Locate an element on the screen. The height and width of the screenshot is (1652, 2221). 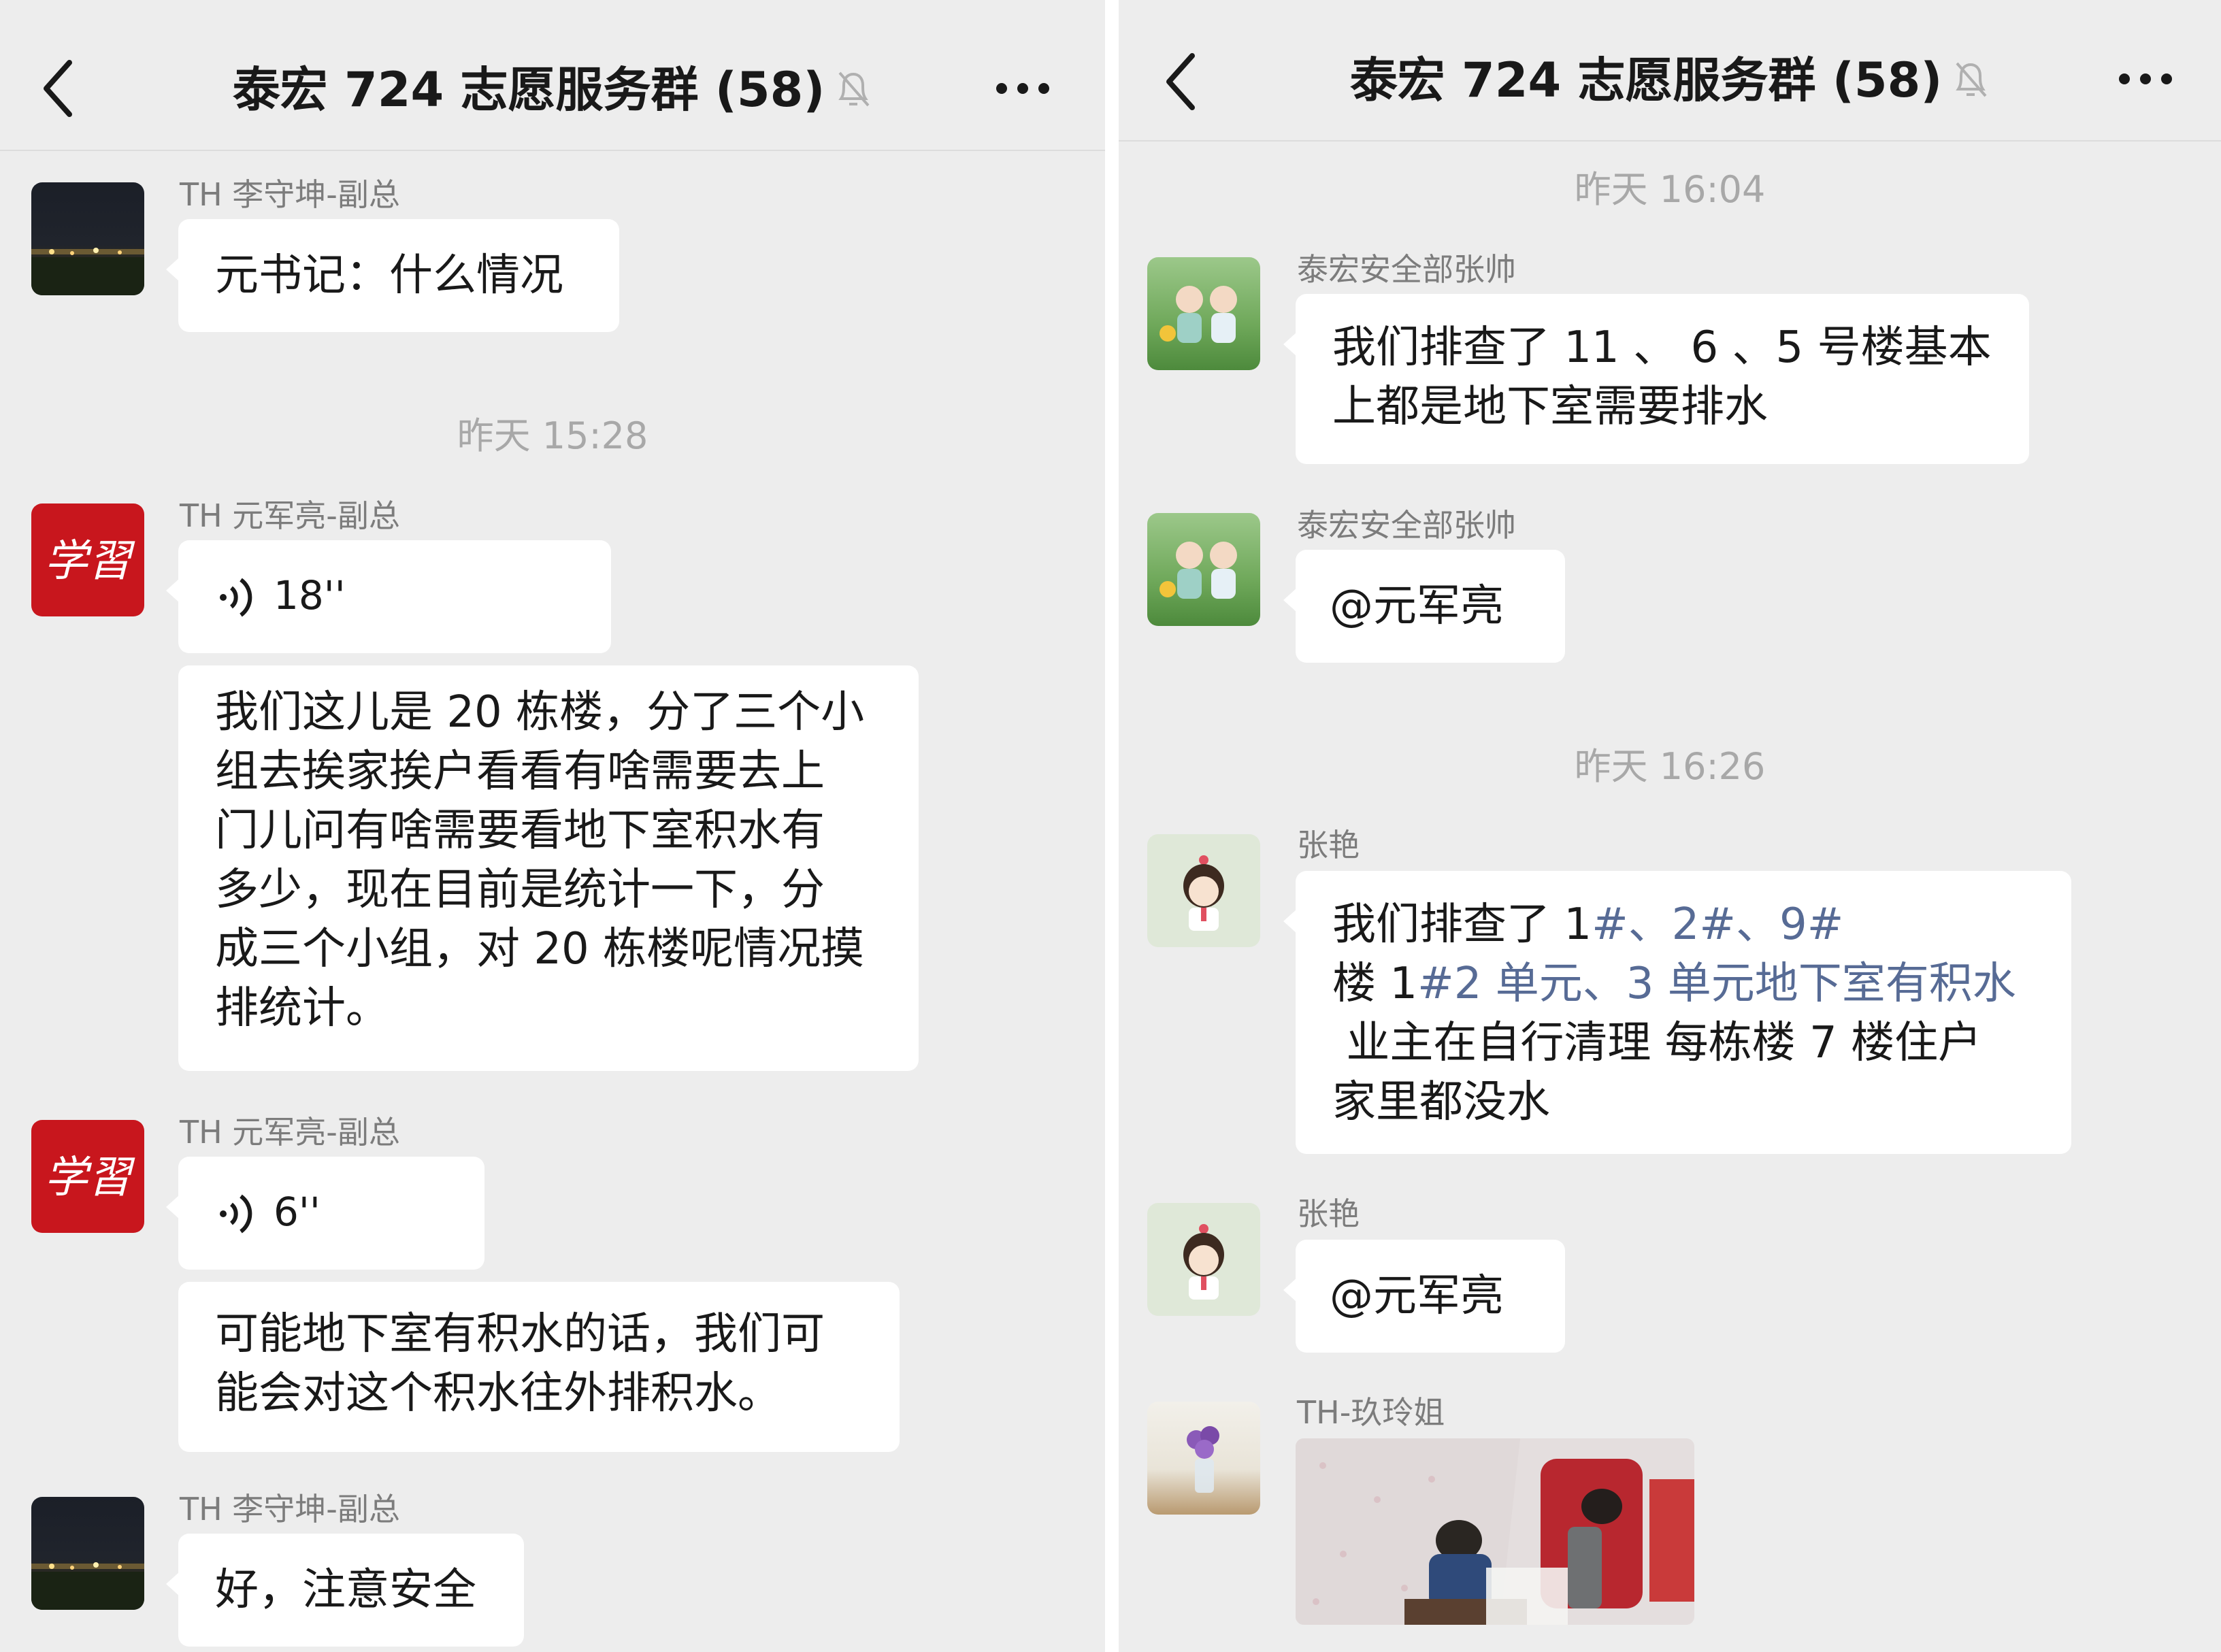
message-line: 上都是地下室需要排水 is located at coordinates (1550, 407).